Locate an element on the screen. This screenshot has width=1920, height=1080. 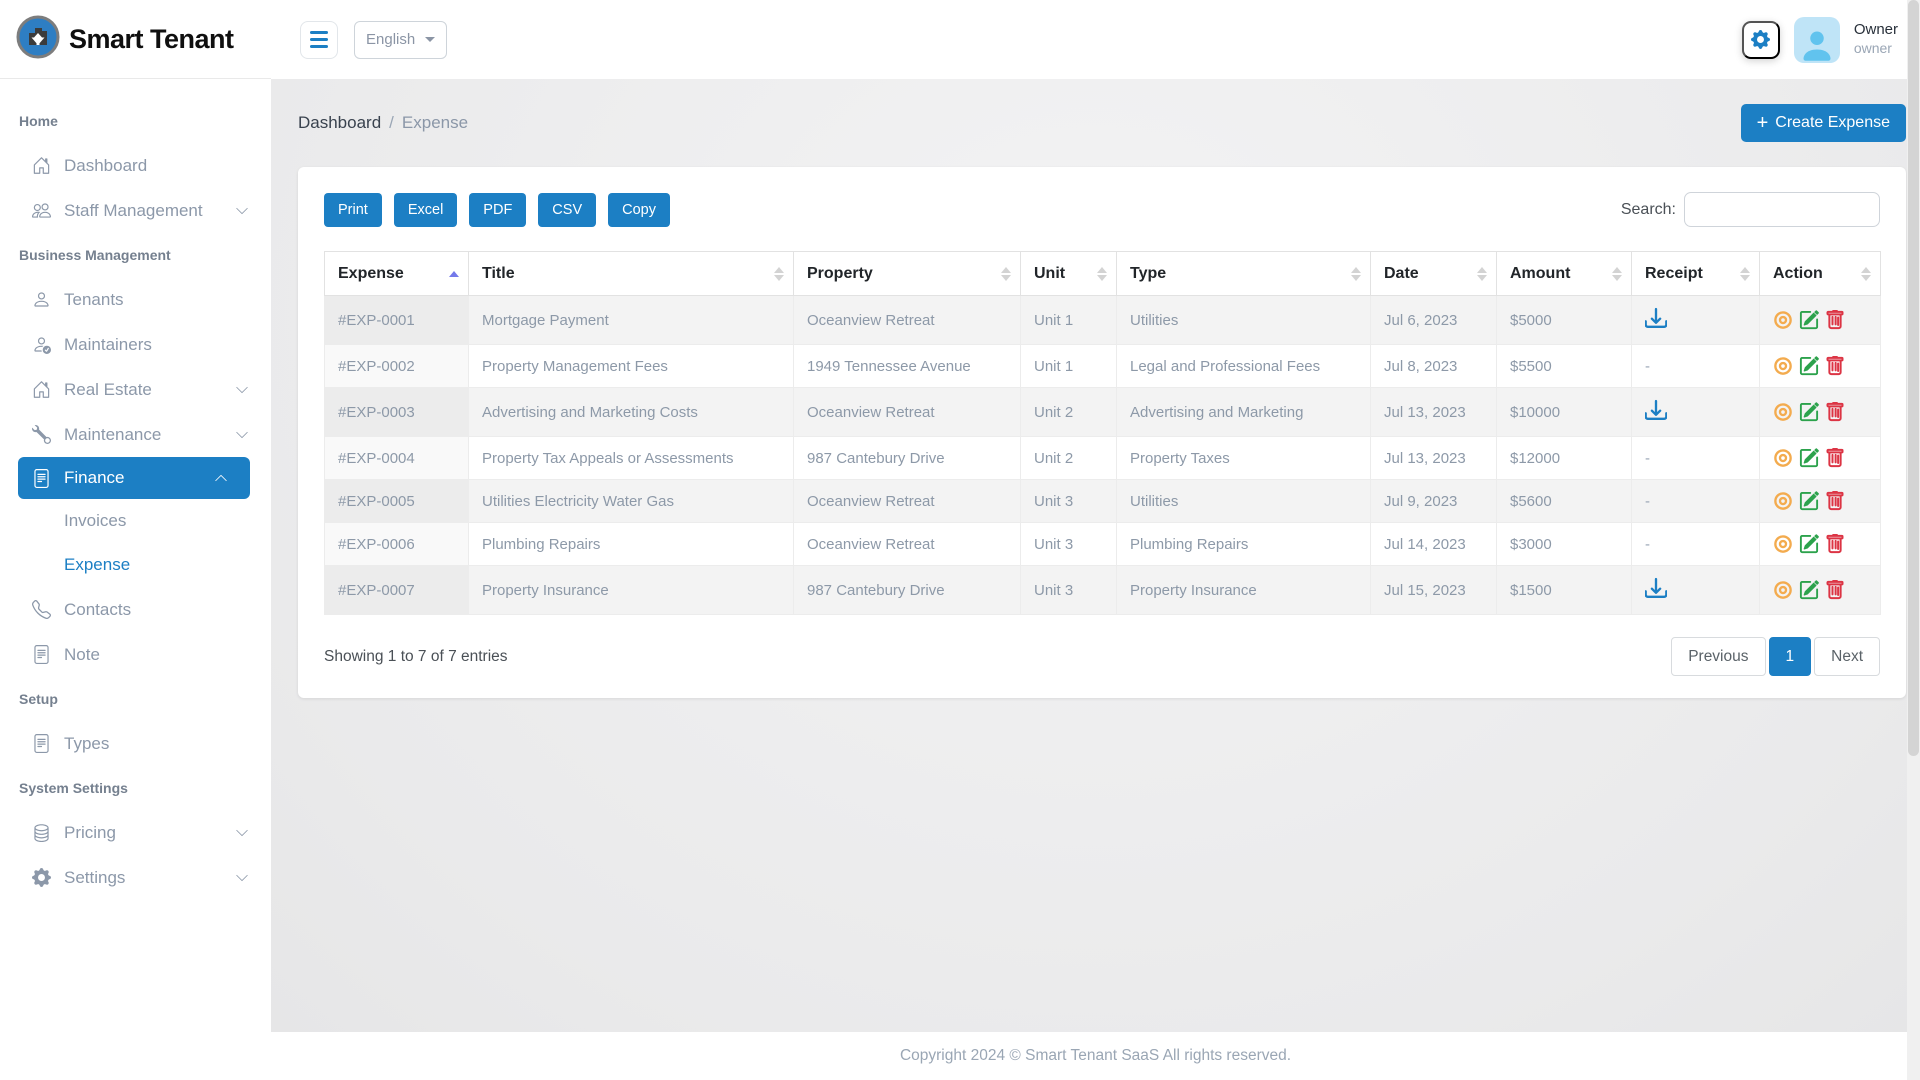
export-copy-button: Copy is located at coordinates (639, 209).